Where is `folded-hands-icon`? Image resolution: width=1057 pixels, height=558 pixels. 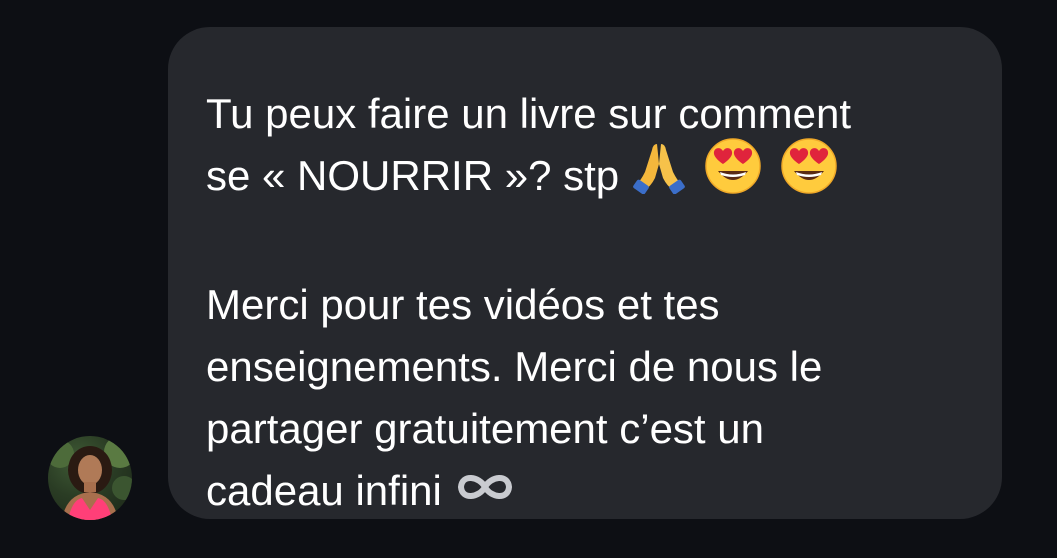 folded-hands-icon is located at coordinates (659, 174).